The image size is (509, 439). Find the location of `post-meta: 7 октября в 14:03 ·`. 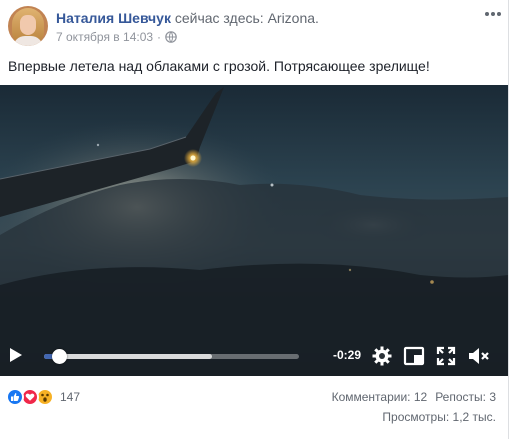

post-meta: 7 октября в 14:03 · is located at coordinates (116, 37).